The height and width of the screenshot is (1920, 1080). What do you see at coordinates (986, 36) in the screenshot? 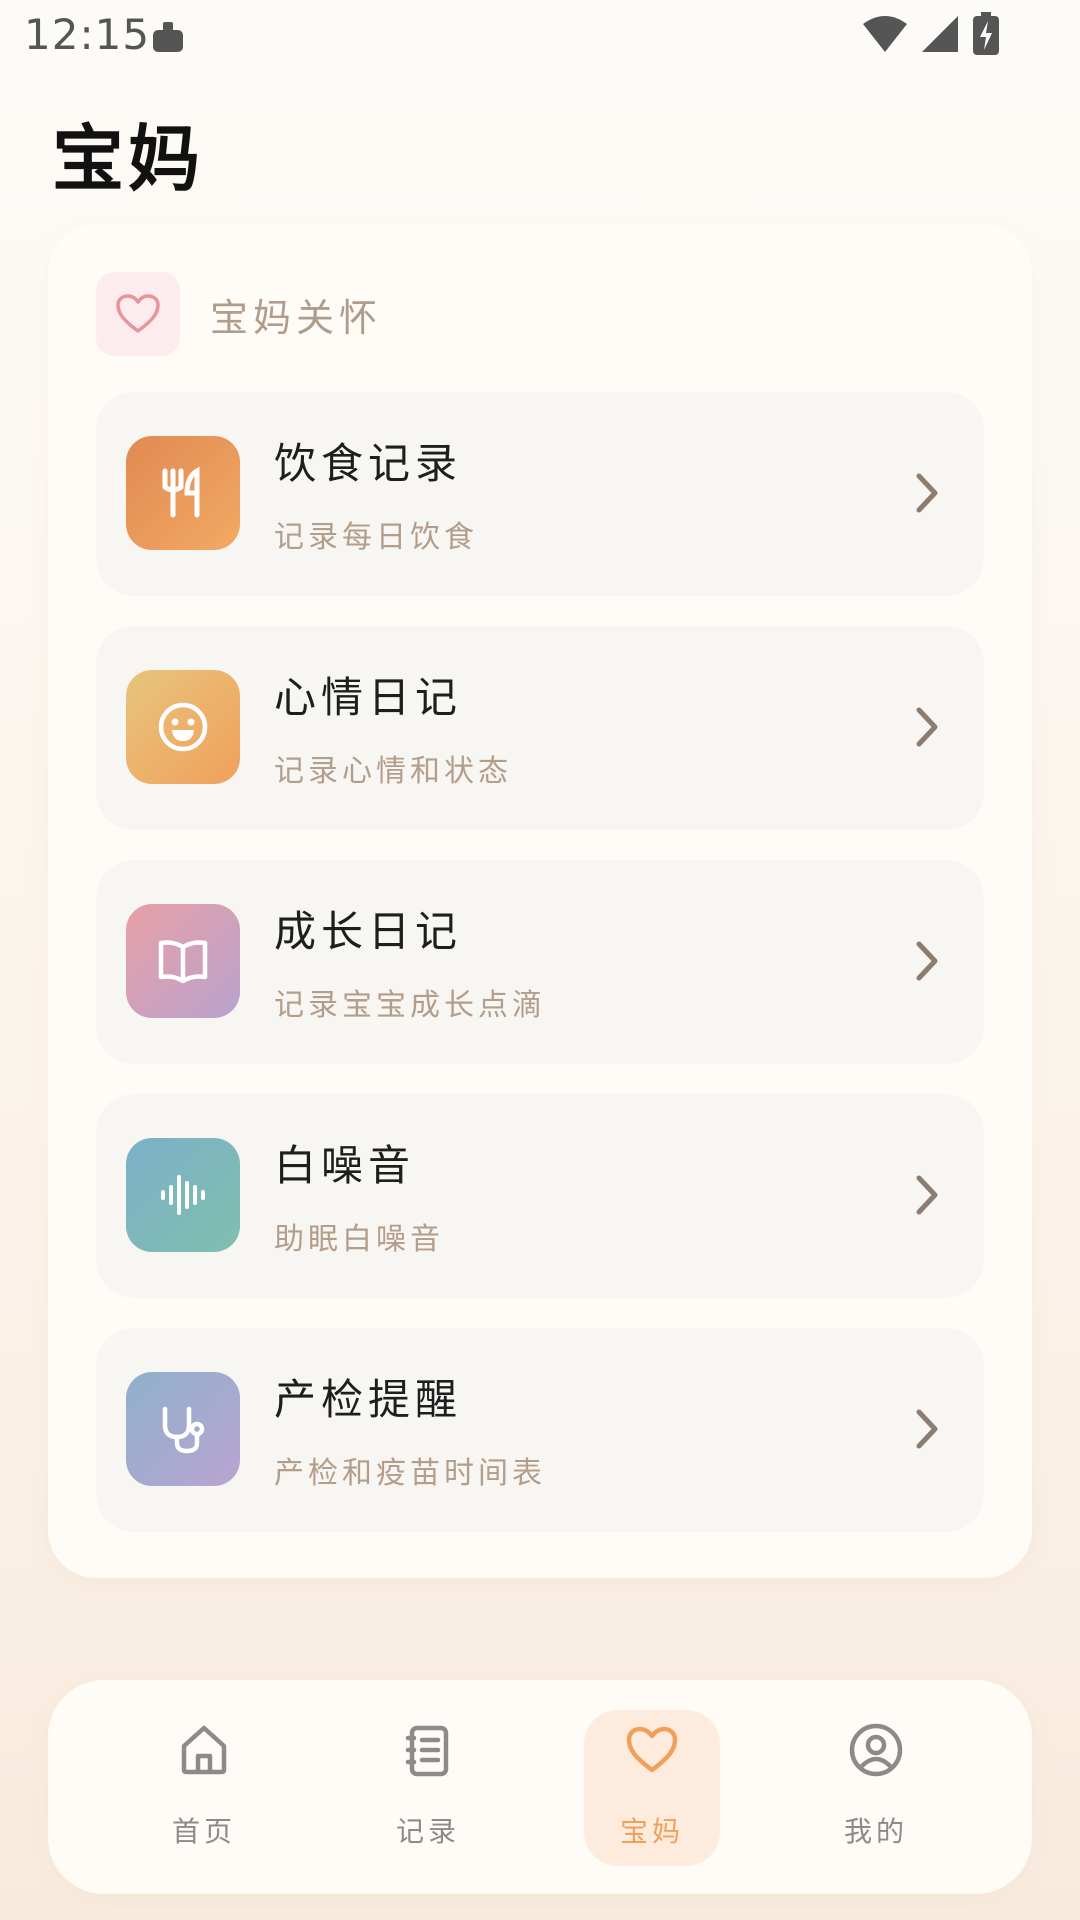
I see `battery-charging-icon` at bounding box center [986, 36].